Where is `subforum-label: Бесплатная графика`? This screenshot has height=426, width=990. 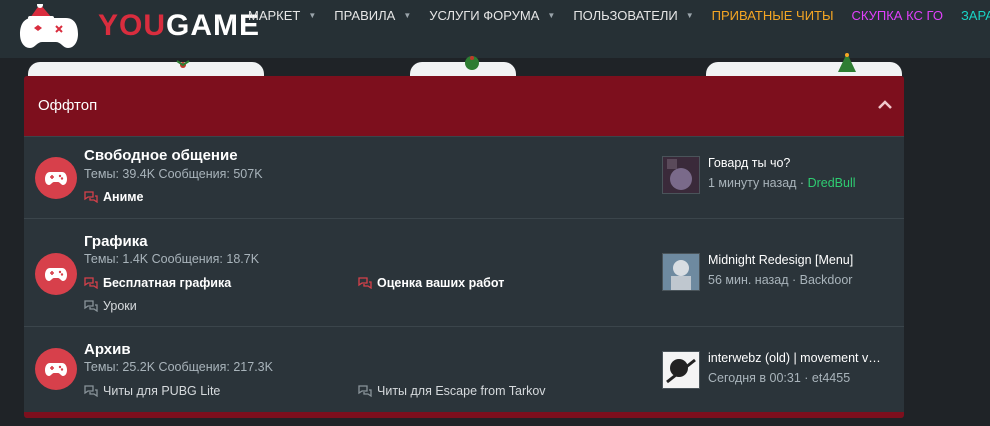 subforum-label: Бесплатная графика is located at coordinates (167, 283).